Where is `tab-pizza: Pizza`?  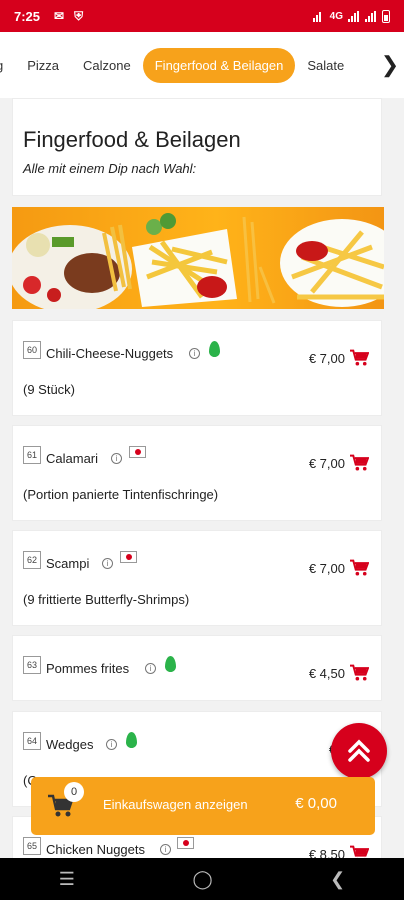
tab-pizza: Pizza is located at coordinates (43, 65).